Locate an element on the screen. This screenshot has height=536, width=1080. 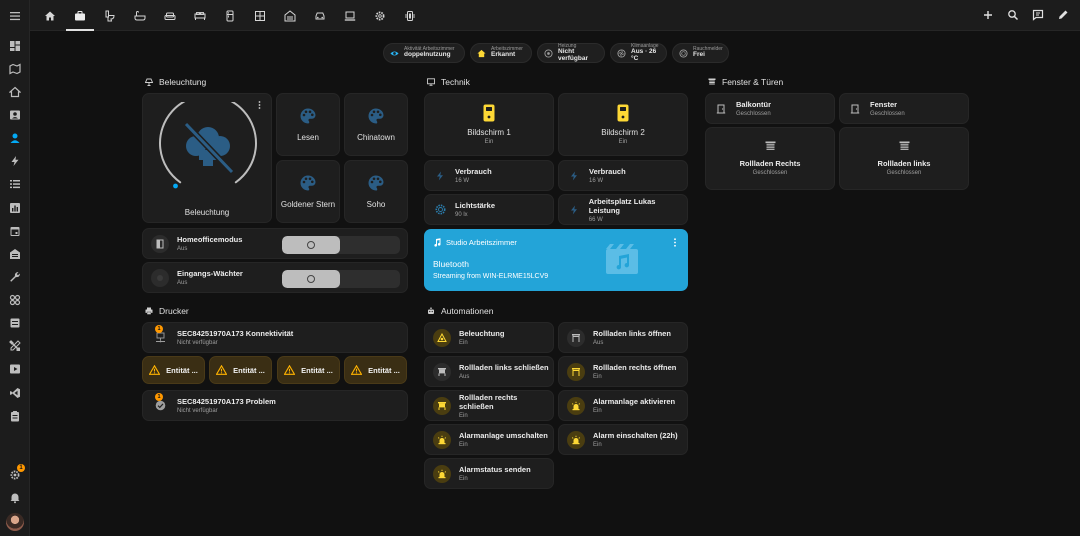
dashboard-icon is located at coordinates (15, 46).